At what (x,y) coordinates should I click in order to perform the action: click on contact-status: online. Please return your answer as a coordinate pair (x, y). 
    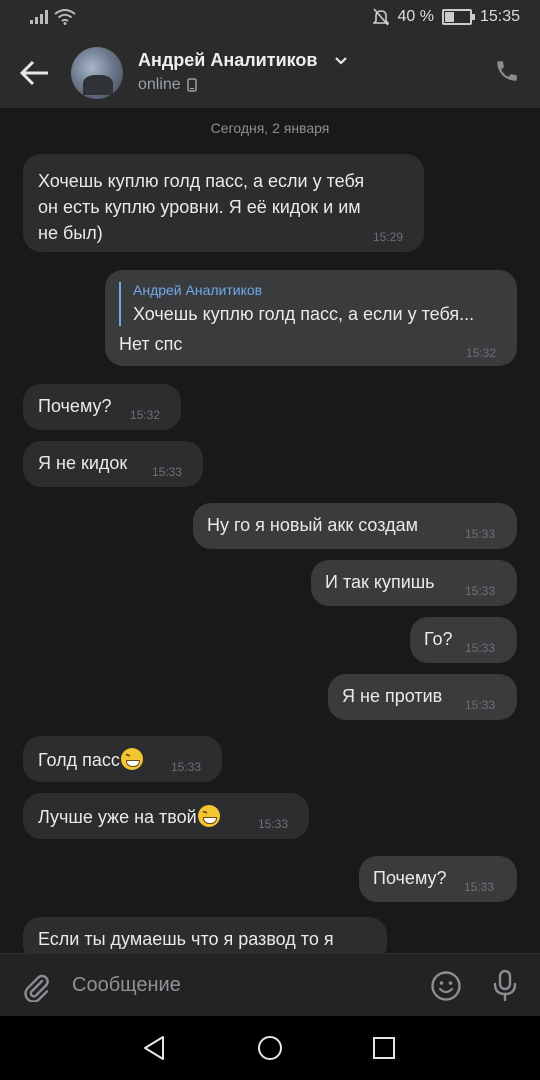
    Looking at the image, I should click on (167, 85).